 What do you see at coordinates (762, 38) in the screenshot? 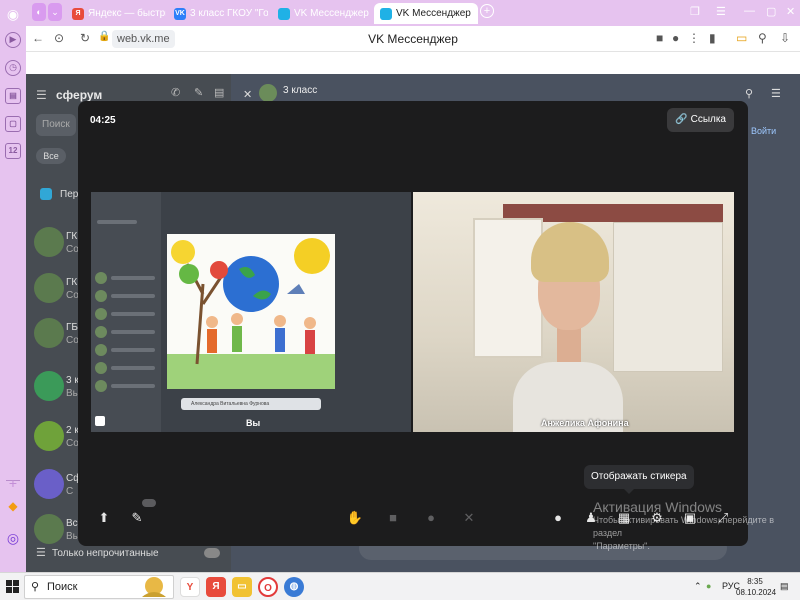
I see `extensions-icon: ⚲` at bounding box center [762, 38].